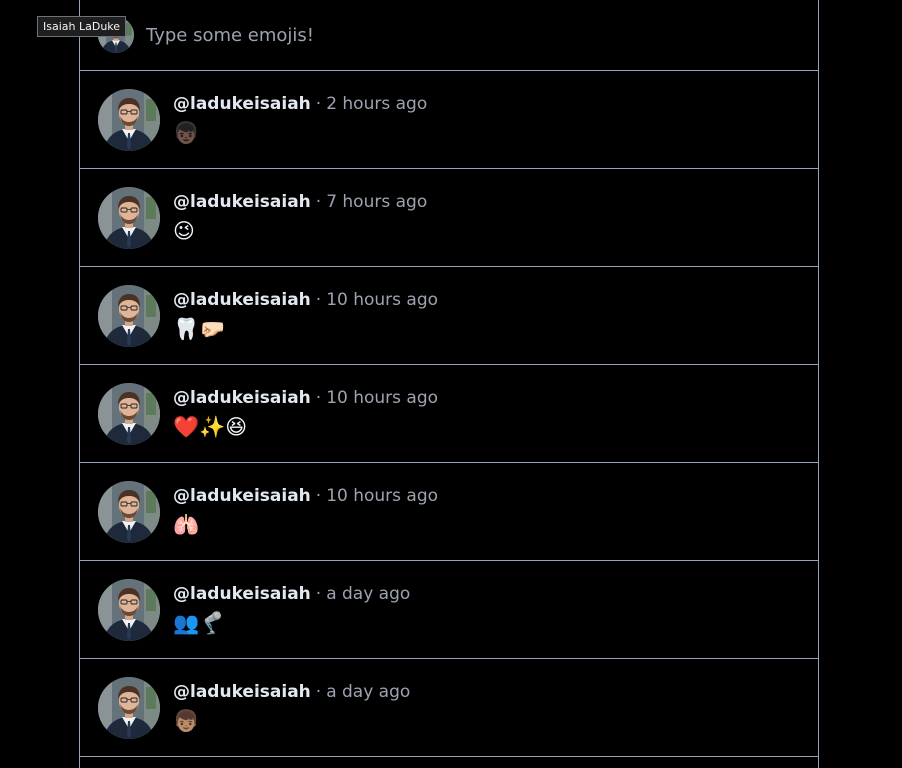  What do you see at coordinates (199, 623) in the screenshot?
I see `post-content: 👥🦿` at bounding box center [199, 623].